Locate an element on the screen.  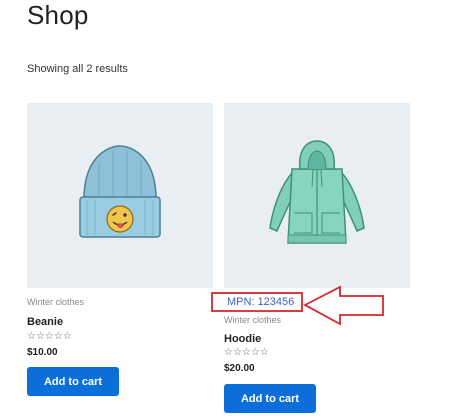
product-price: $10.00 is located at coordinates (42, 352).